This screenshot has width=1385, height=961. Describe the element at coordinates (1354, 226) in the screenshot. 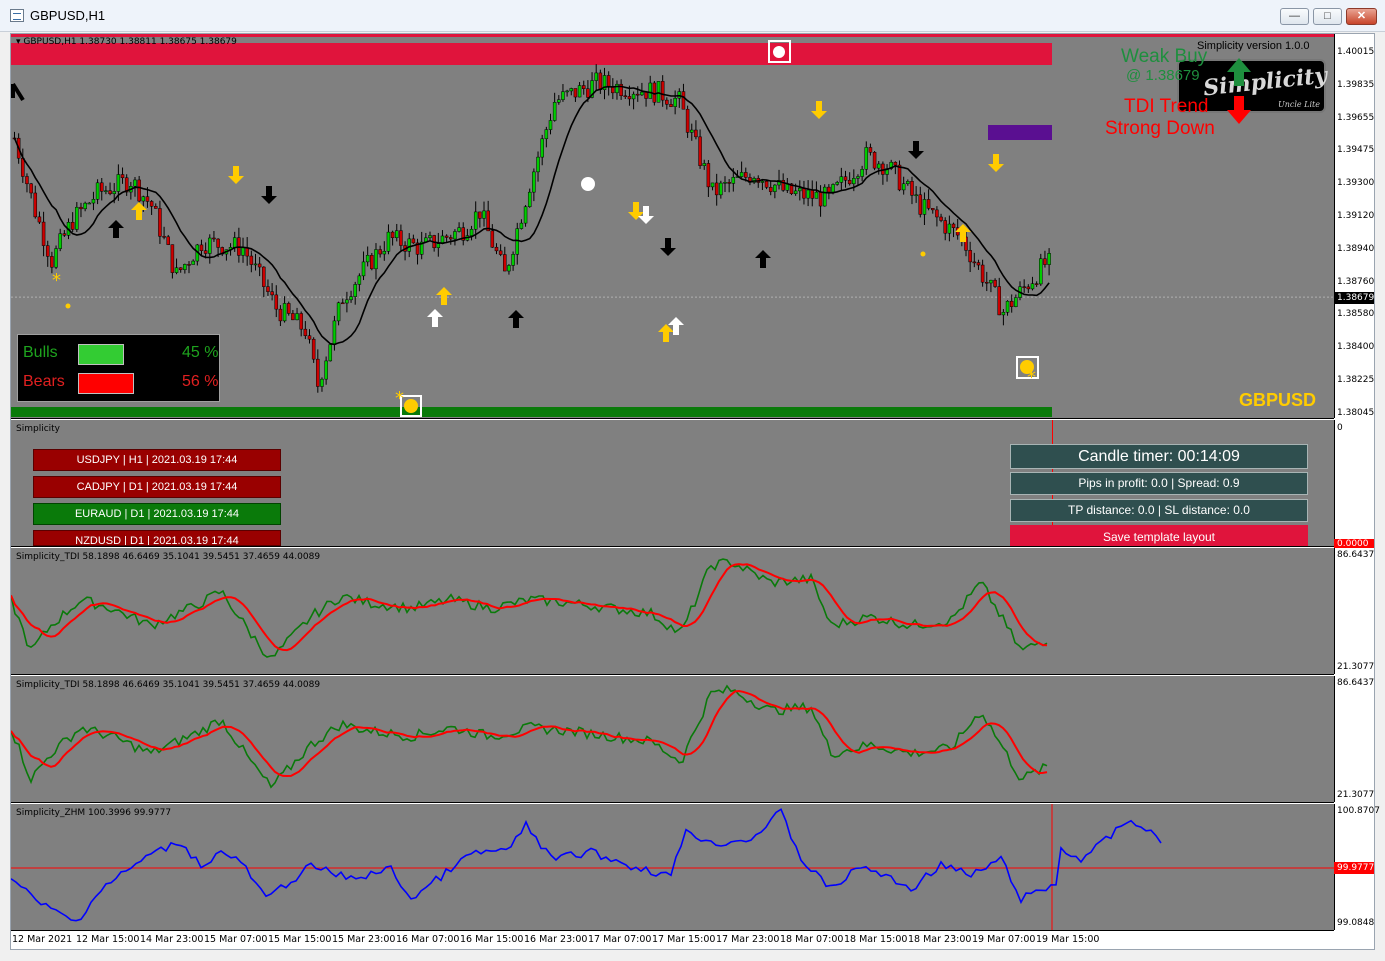

I see `price-axis` at that location.